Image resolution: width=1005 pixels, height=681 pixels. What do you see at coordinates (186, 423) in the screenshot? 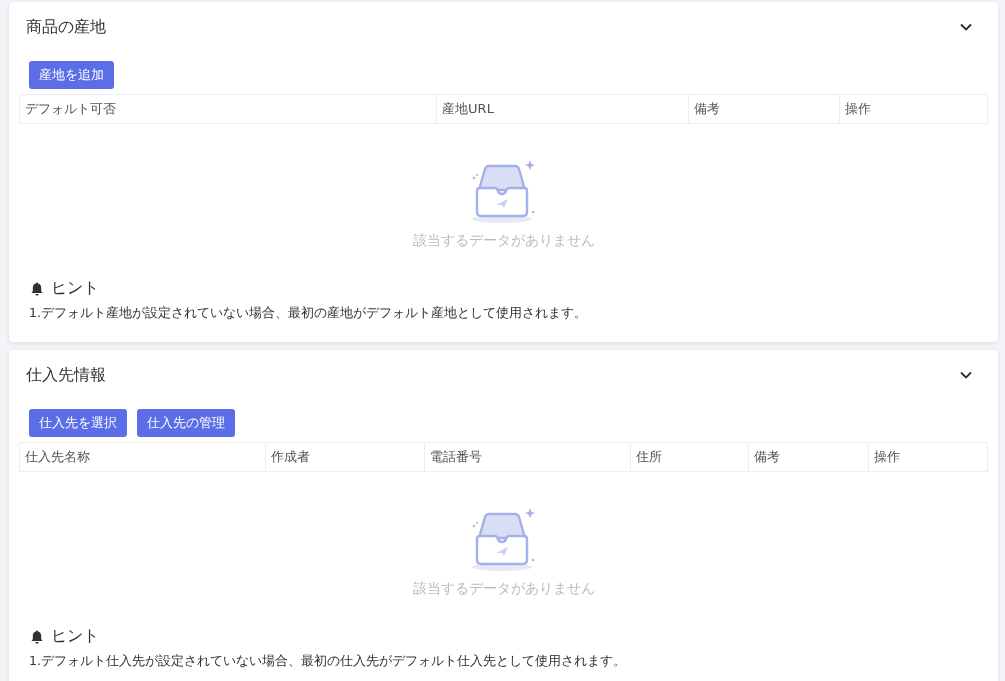
I see `action-button: 仕入先の管理` at bounding box center [186, 423].